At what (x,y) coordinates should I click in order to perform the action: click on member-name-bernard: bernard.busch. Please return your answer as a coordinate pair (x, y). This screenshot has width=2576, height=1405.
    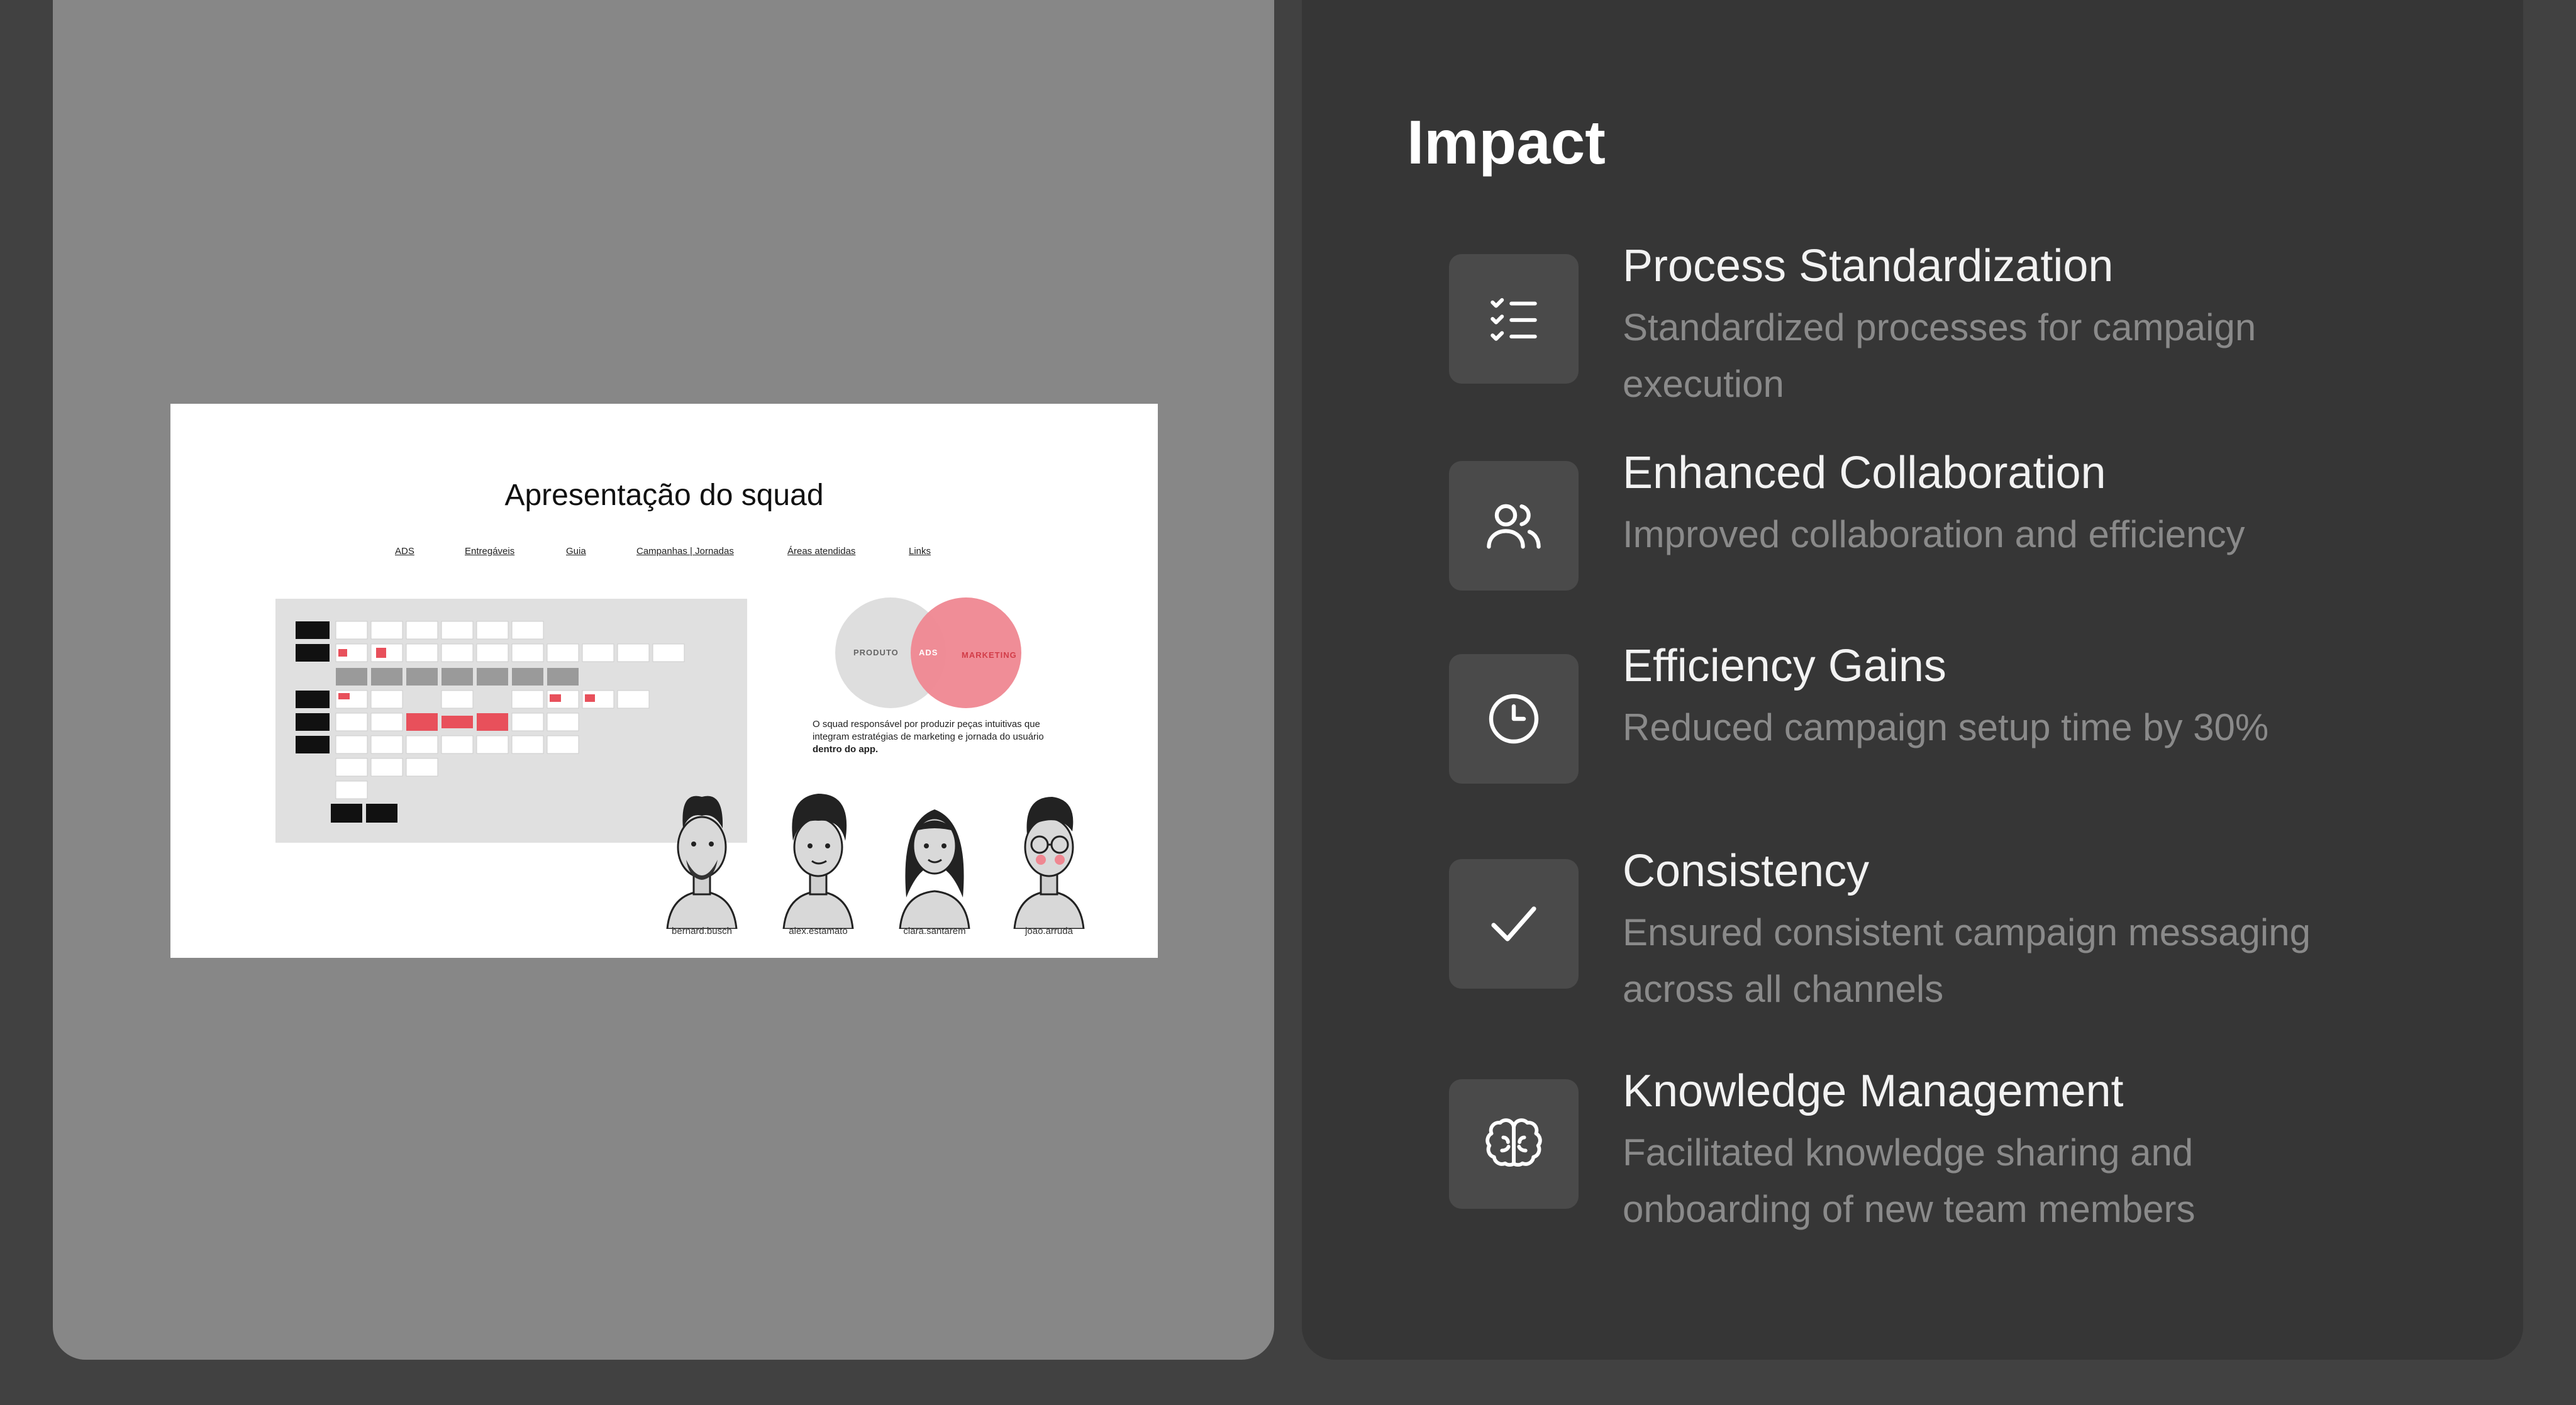
    Looking at the image, I should click on (702, 931).